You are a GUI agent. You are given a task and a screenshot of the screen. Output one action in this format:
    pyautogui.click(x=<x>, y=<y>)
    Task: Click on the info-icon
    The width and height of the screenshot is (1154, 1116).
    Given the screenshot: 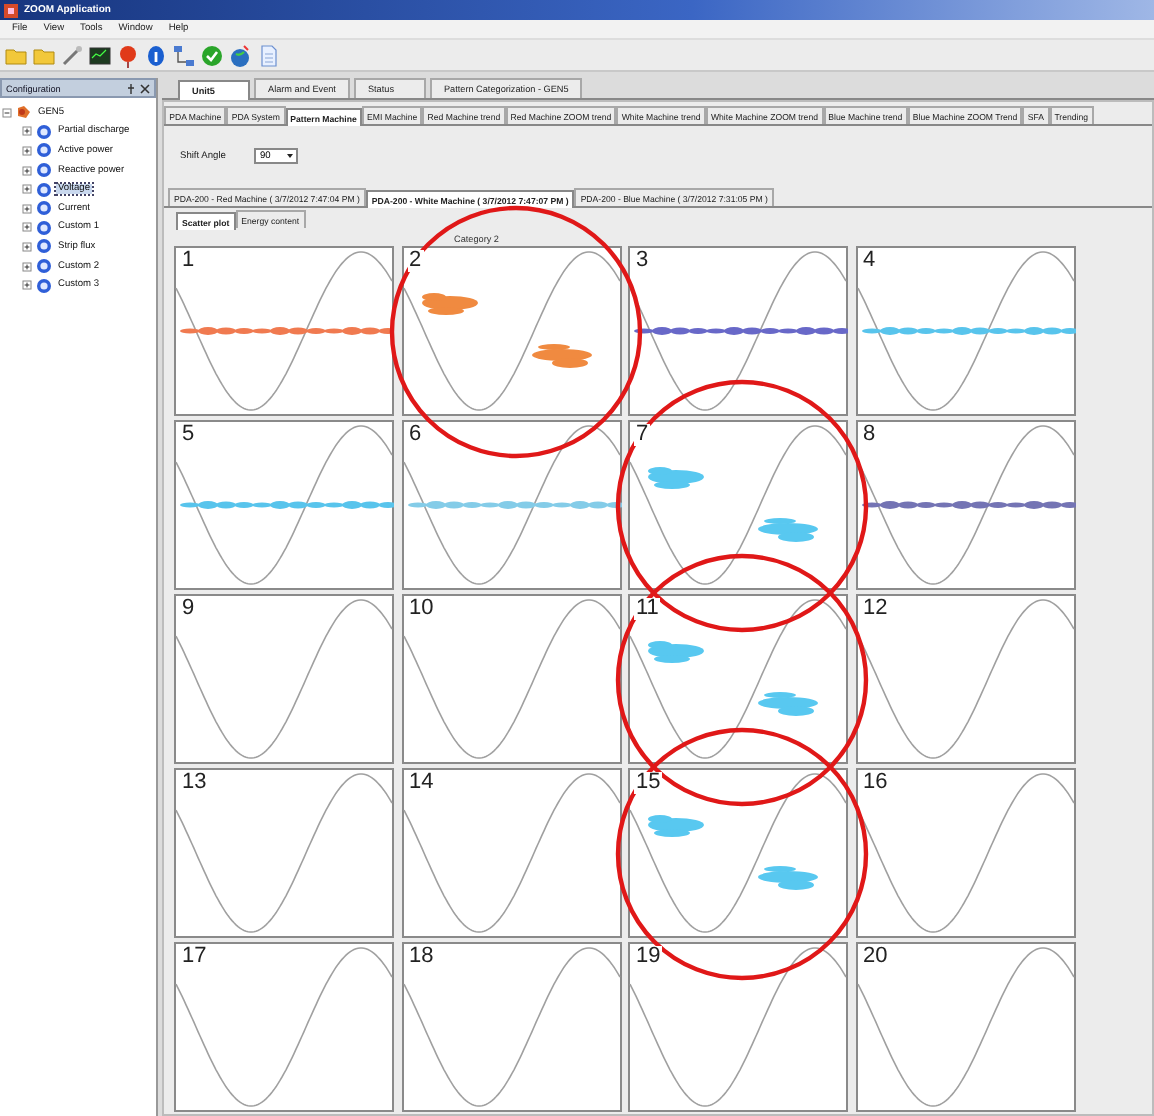 What is the action you would take?
    pyautogui.click(x=156, y=55)
    